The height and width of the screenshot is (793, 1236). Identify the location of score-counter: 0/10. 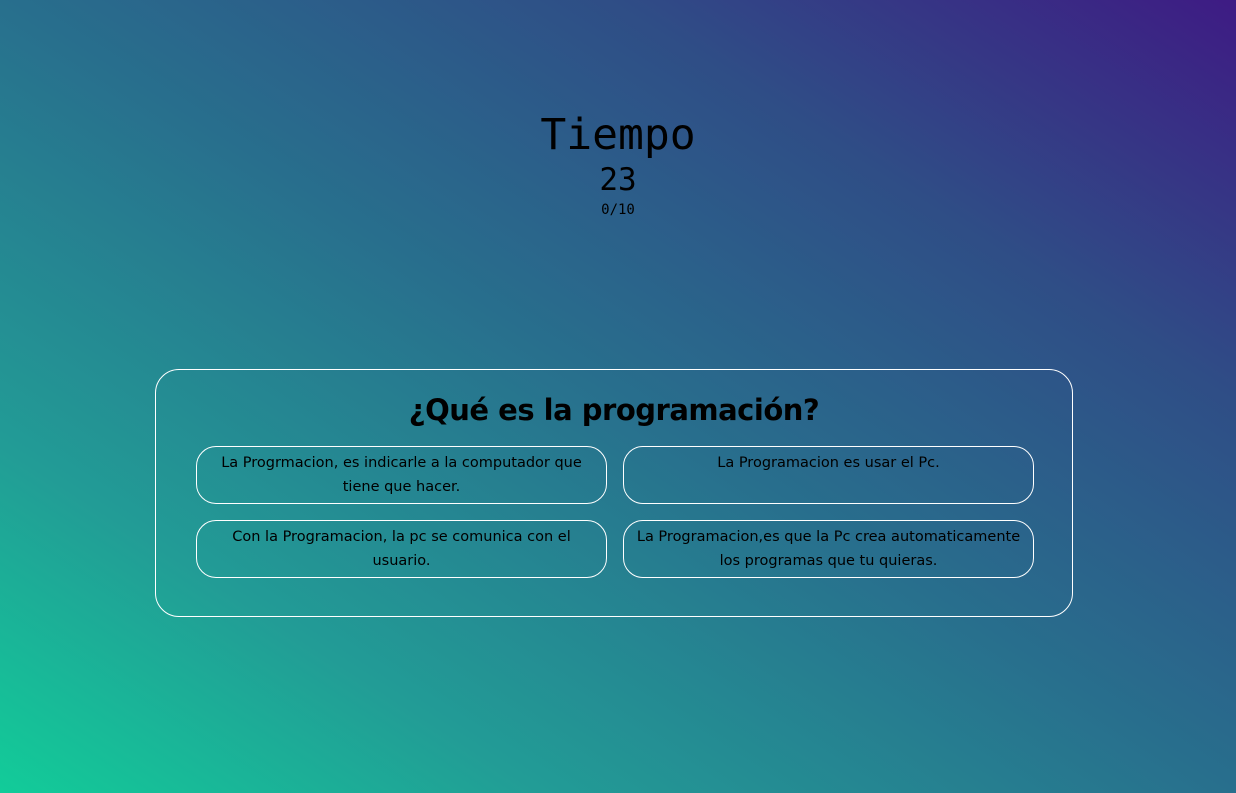
(618, 210).